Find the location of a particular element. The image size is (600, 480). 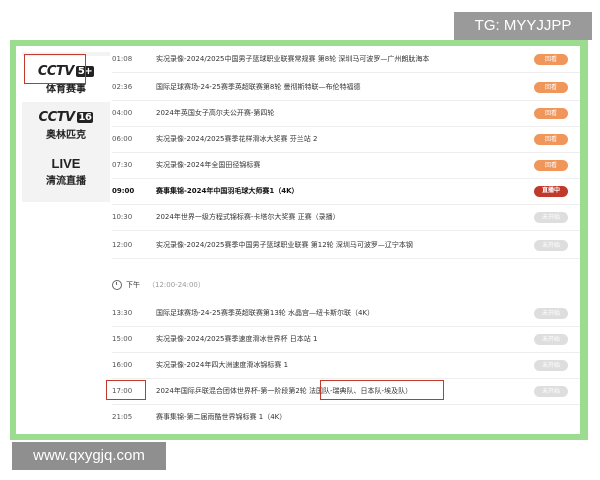

cctv16-logo: CCTV 16 is located at coordinates (66, 117).